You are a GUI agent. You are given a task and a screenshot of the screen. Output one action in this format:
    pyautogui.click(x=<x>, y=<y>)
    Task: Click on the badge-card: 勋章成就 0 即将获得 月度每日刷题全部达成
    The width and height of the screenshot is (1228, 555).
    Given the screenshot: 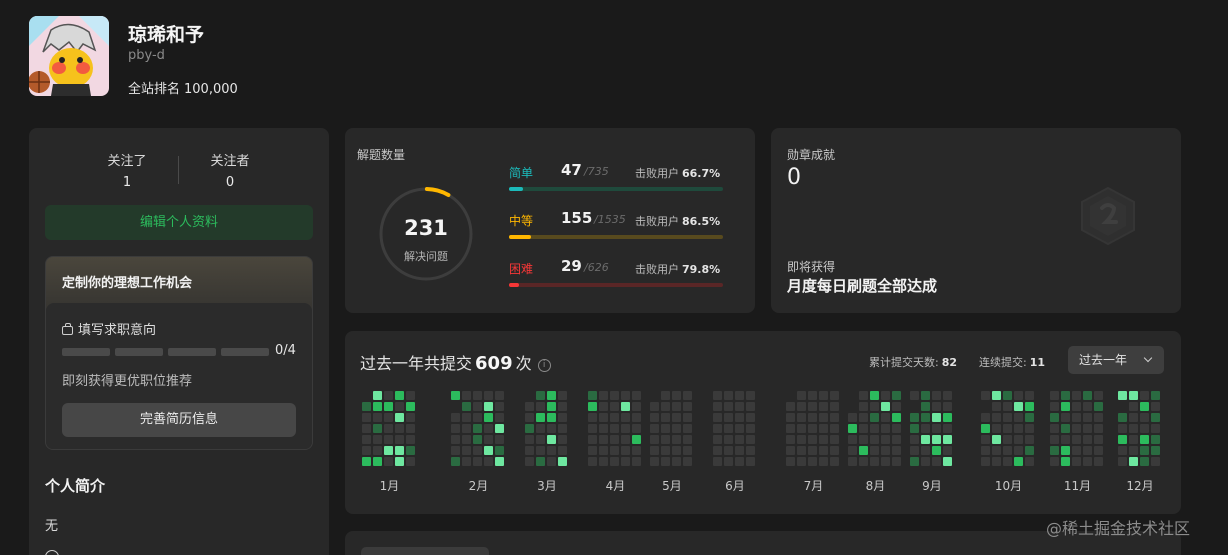 What is the action you would take?
    pyautogui.click(x=976, y=220)
    